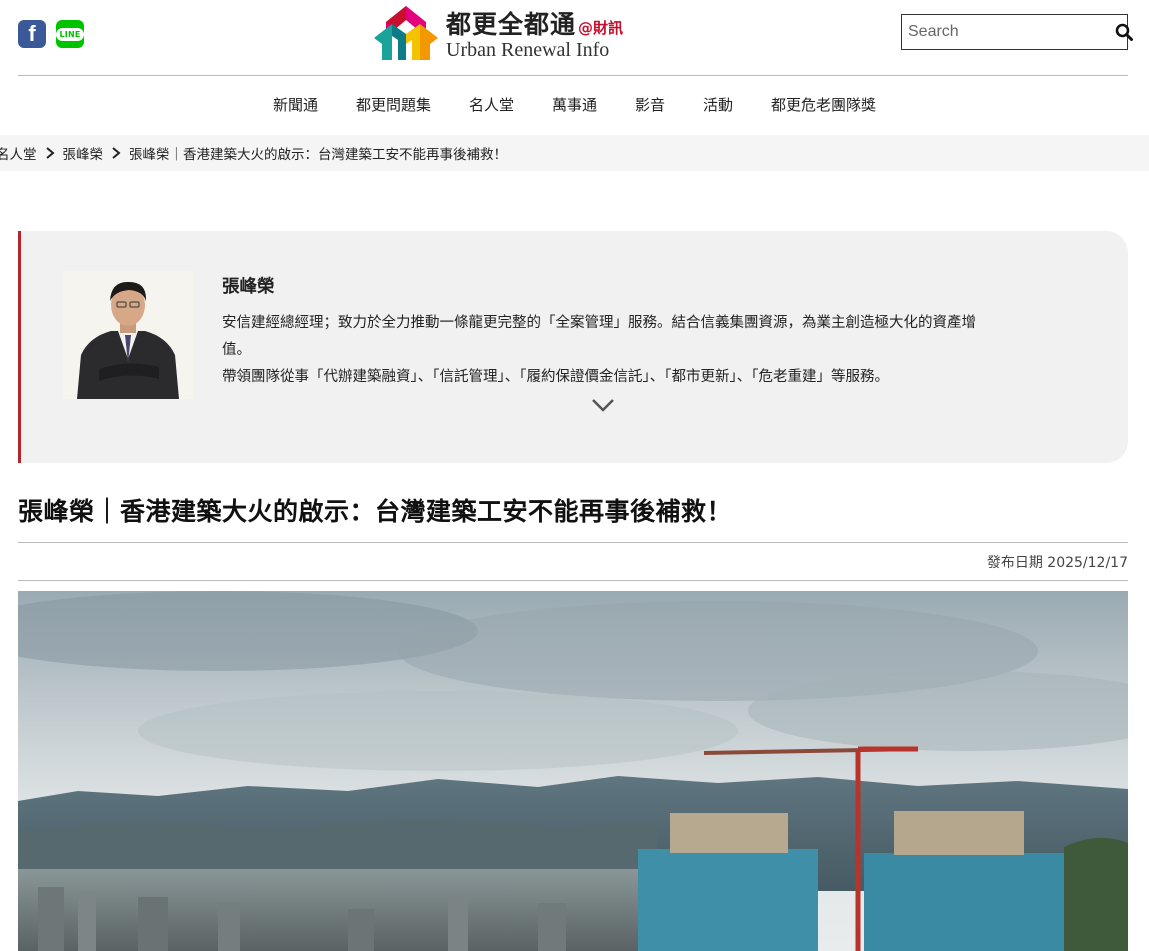  Describe the element at coordinates (32, 34) in the screenshot. I see `facebook-icon: f` at that location.